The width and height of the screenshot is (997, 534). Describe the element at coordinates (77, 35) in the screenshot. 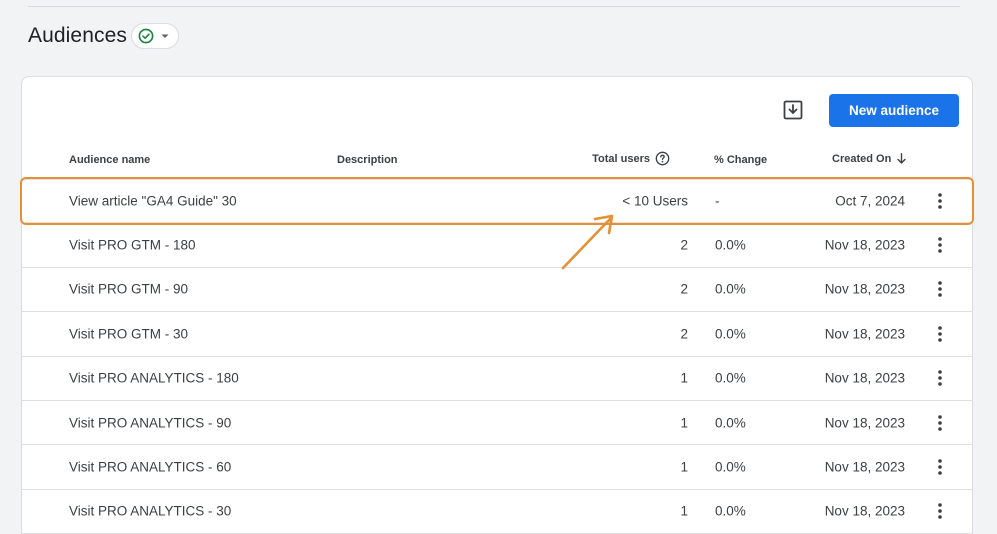

I see `page-title: Audiences` at that location.